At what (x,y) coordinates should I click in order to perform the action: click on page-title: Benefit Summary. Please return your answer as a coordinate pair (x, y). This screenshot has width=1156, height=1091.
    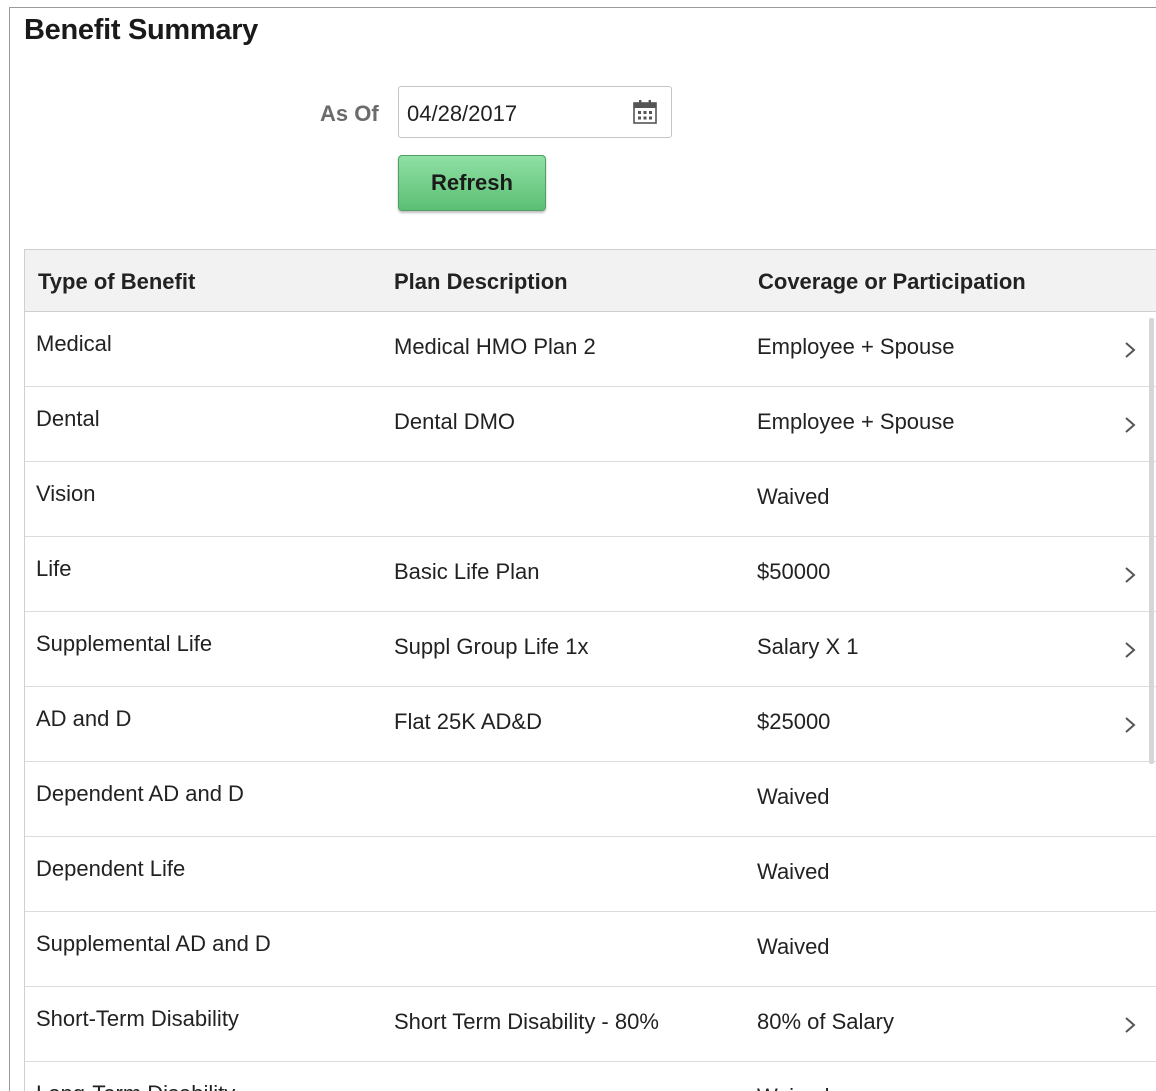
    Looking at the image, I should click on (141, 30).